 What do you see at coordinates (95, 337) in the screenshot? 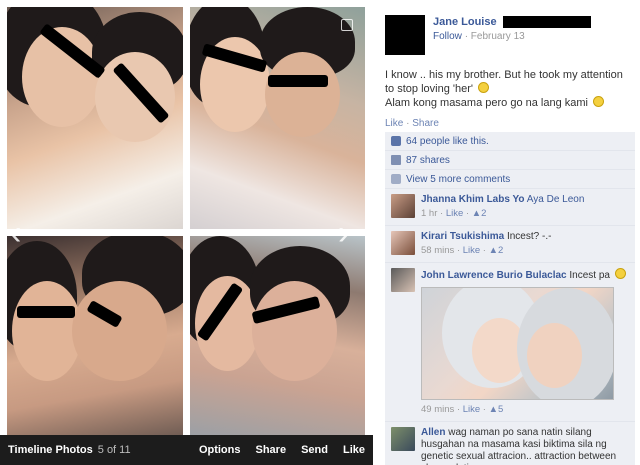
I see `photo-collage-bottom-left` at bounding box center [95, 337].